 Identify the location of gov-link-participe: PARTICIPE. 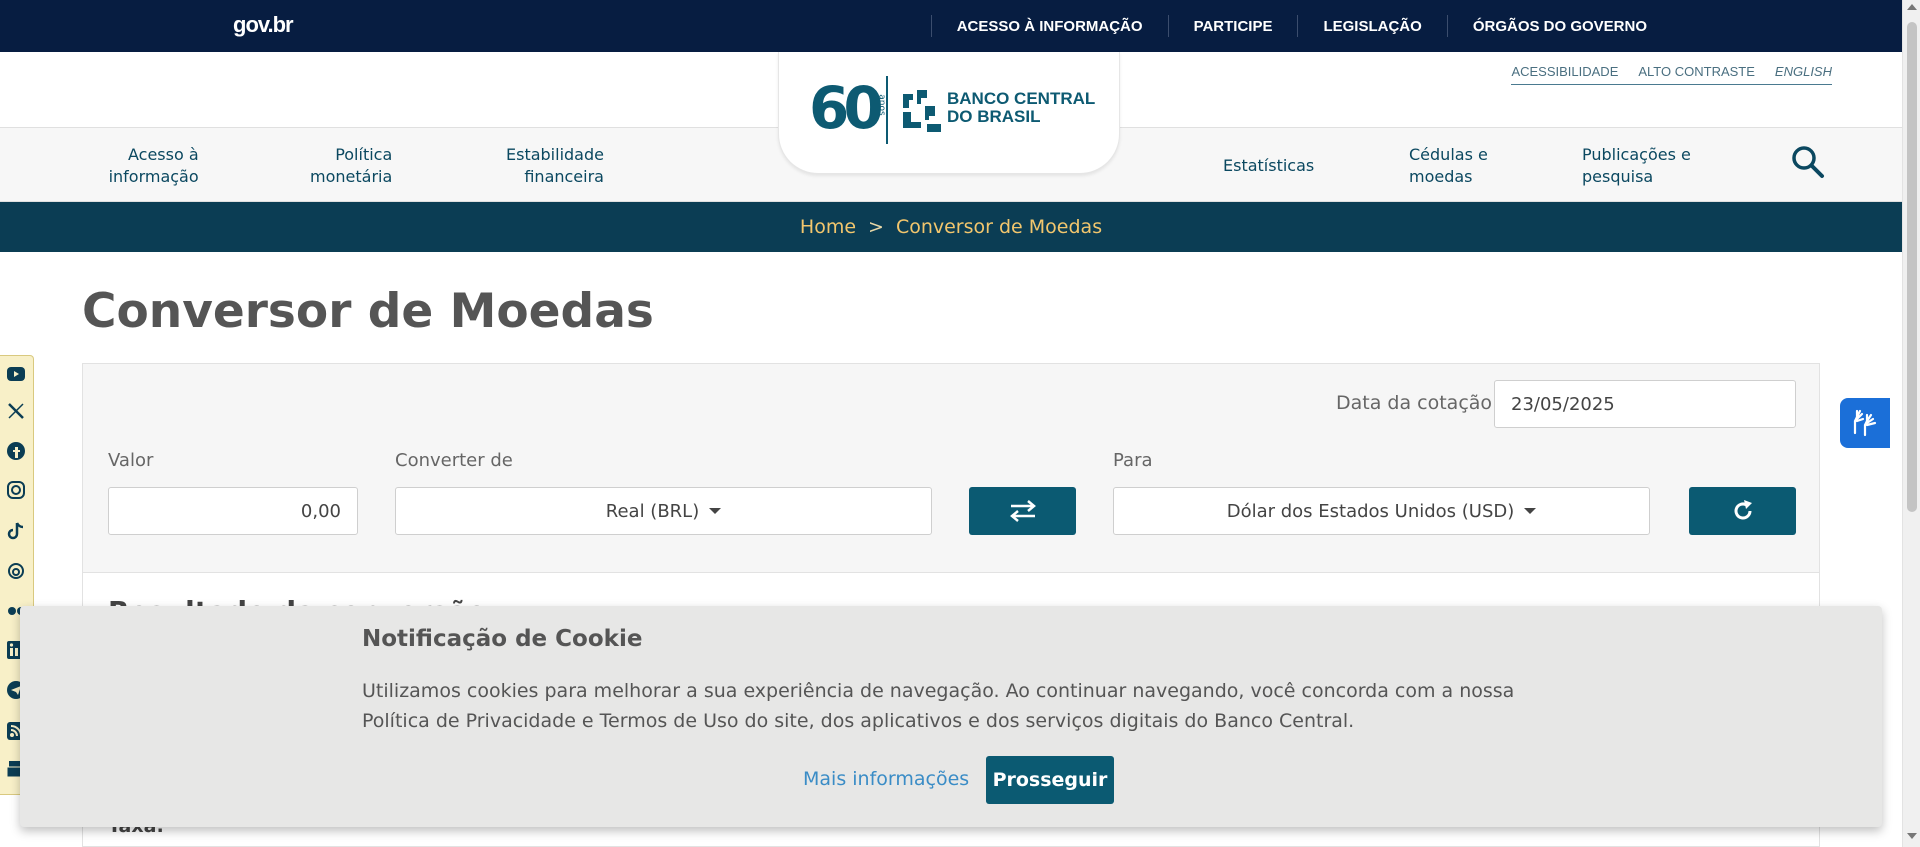
(1233, 26).